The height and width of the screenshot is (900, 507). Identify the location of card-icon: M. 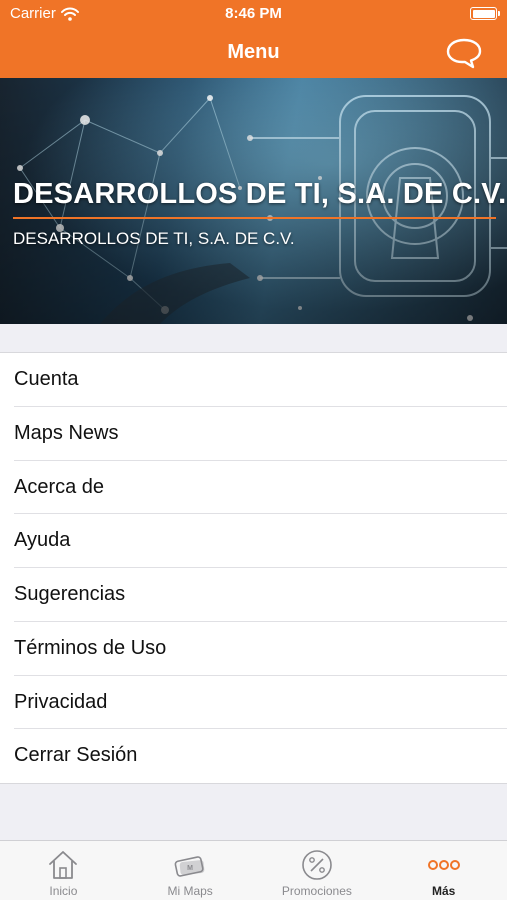
(189, 866).